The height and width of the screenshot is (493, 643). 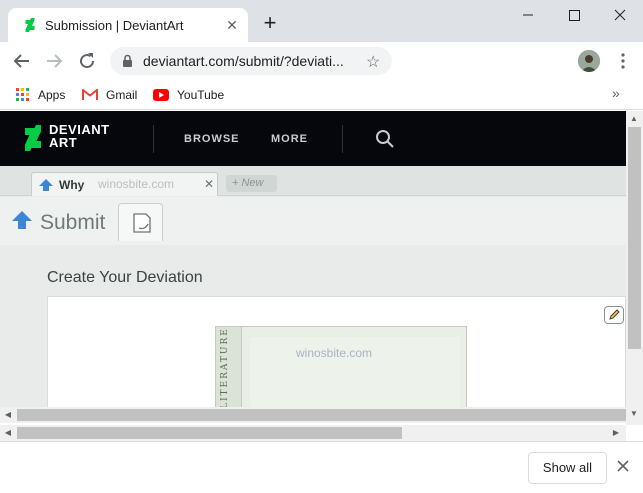 I want to click on logo-line-2: ART, so click(x=63, y=142).